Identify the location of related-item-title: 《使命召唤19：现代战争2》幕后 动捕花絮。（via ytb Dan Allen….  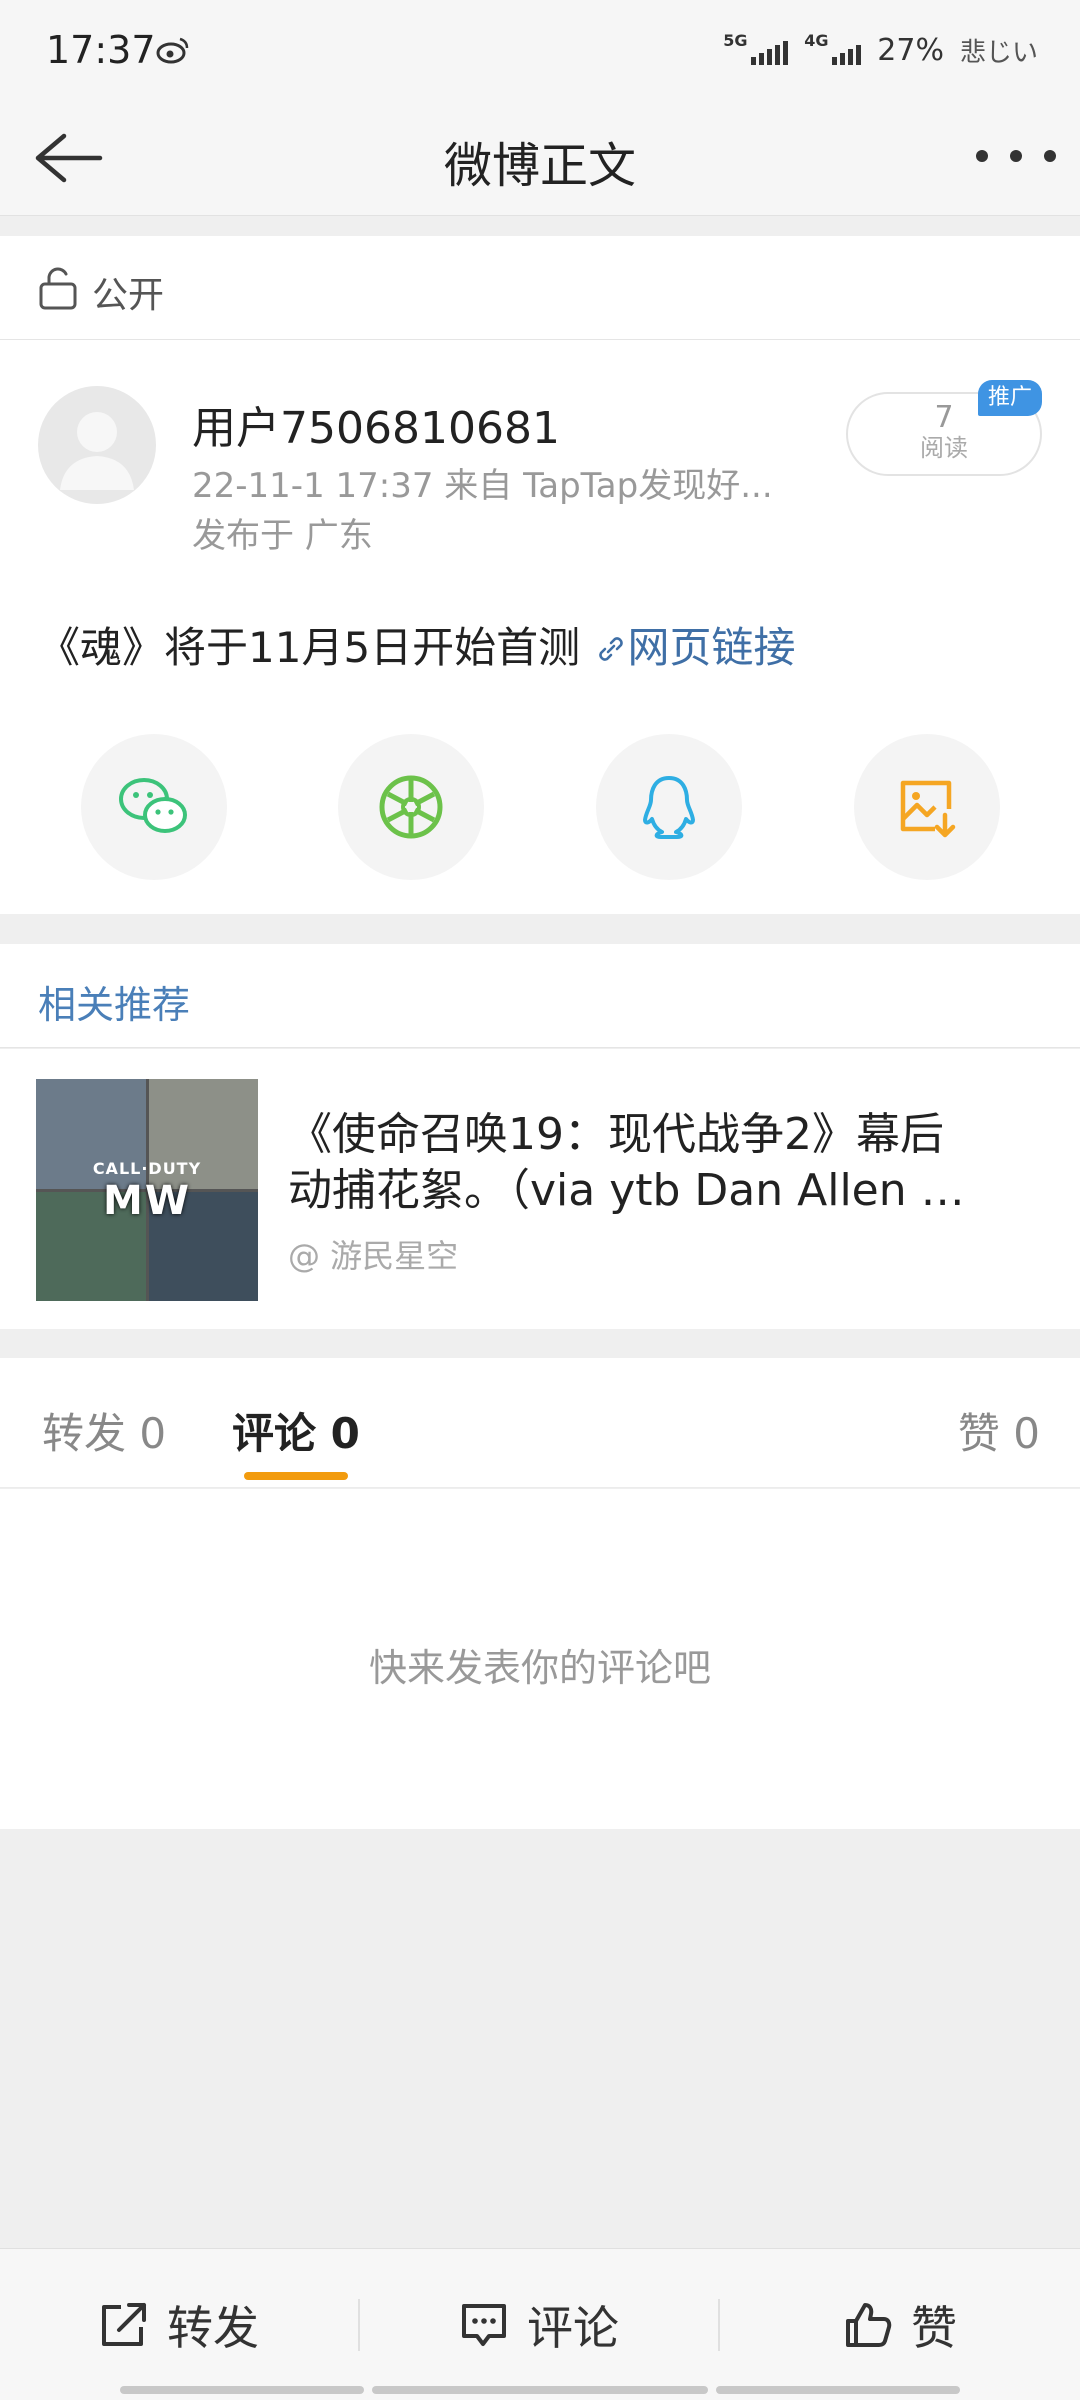
(626, 1162).